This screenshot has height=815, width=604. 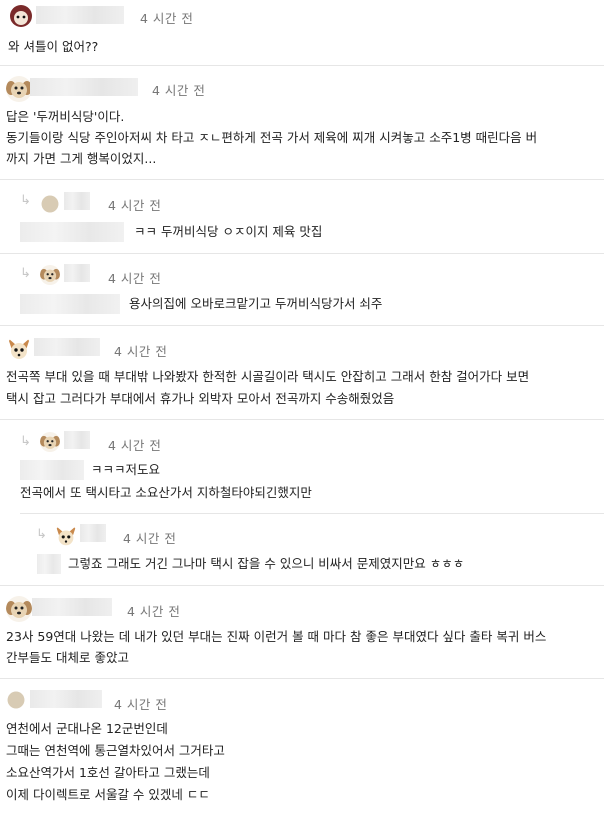 What do you see at coordinates (108, 794) in the screenshot?
I see `comment-text-line: 이제 다이렉트로 서울갈 수 있겠네 ㄷㄷ` at bounding box center [108, 794].